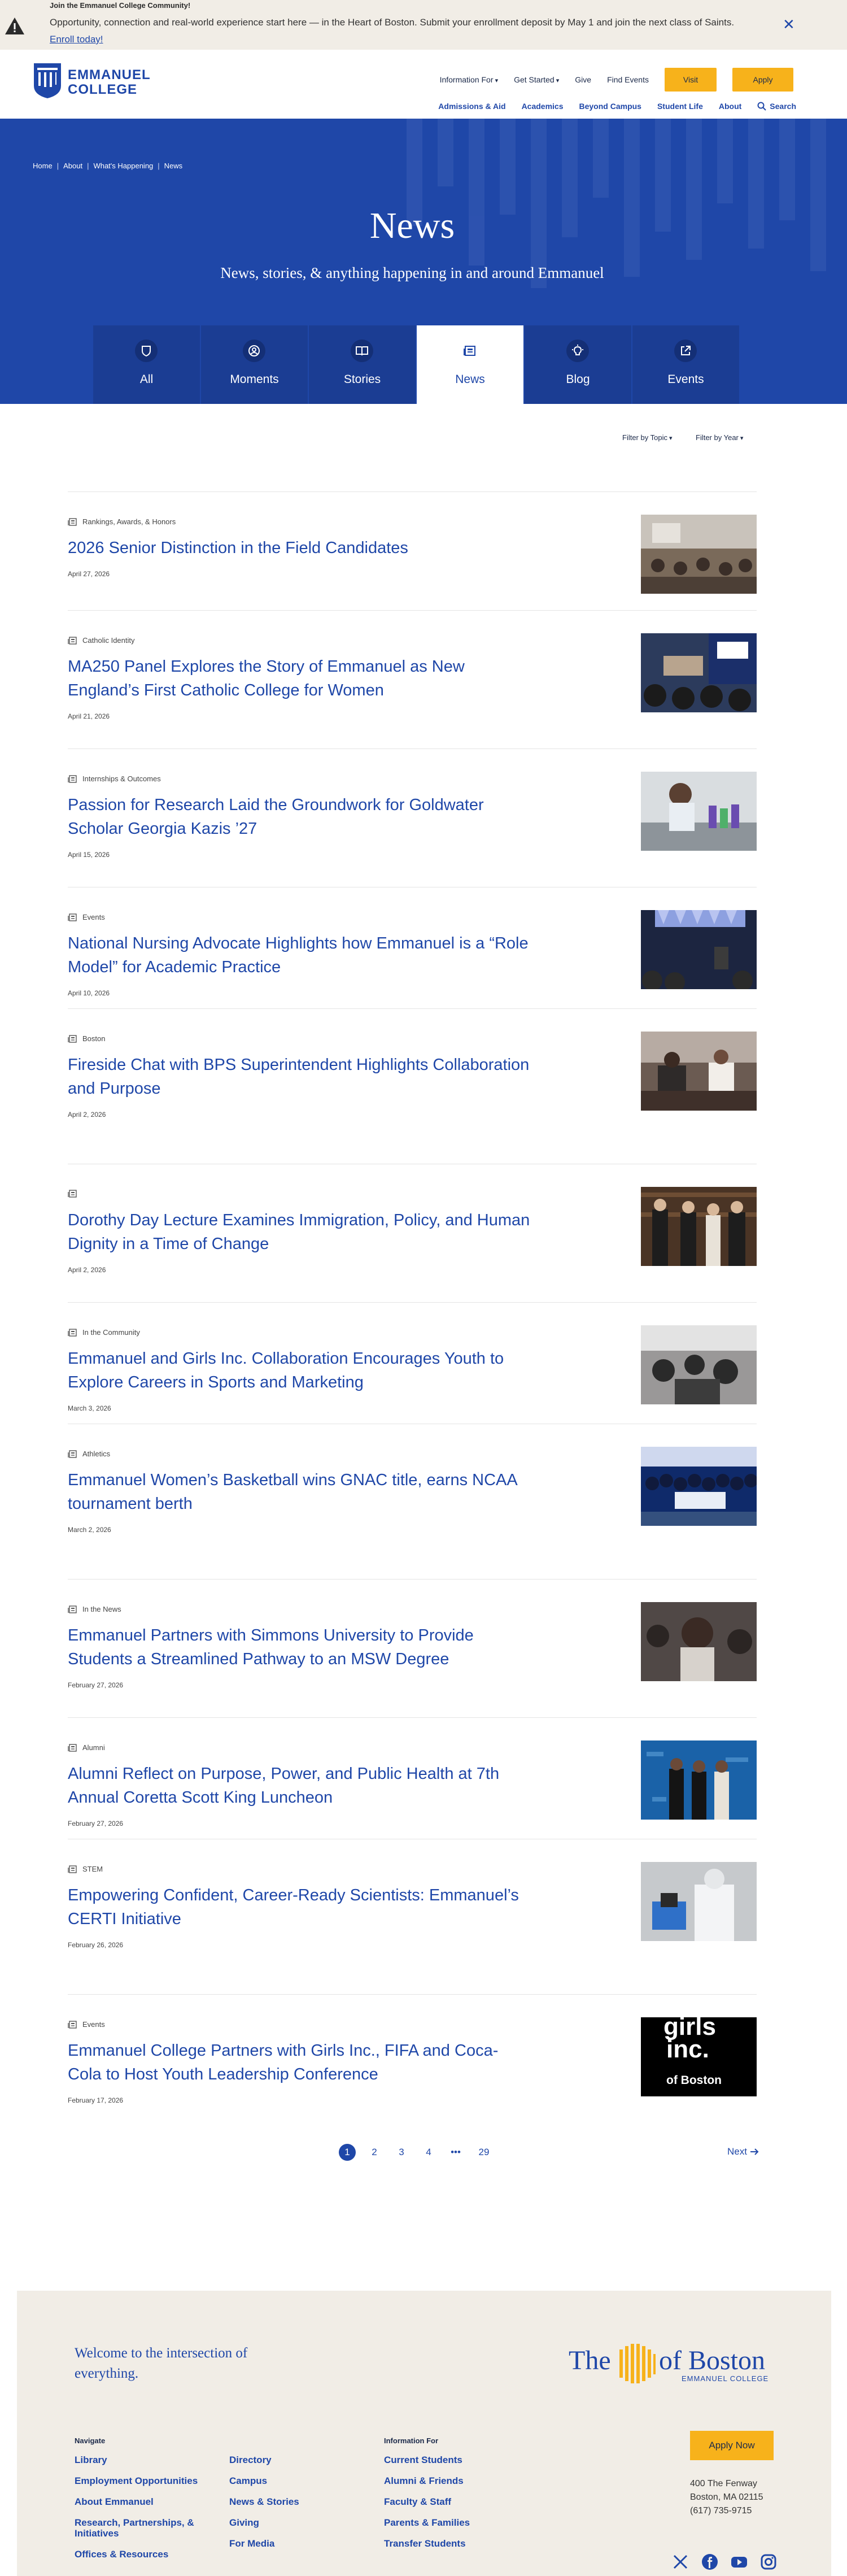 The image size is (847, 2576). I want to click on visit-button: Visit, so click(691, 80).